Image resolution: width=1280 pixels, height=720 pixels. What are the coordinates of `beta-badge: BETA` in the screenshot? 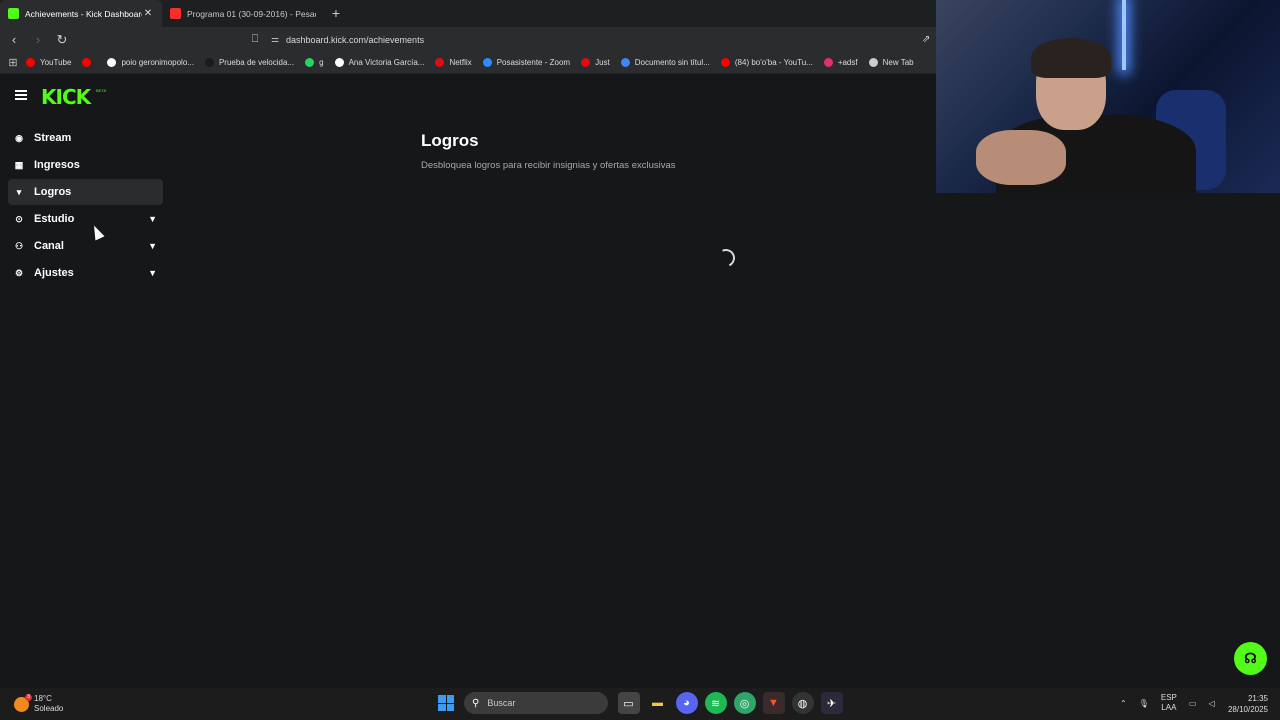 It's located at (101, 90).